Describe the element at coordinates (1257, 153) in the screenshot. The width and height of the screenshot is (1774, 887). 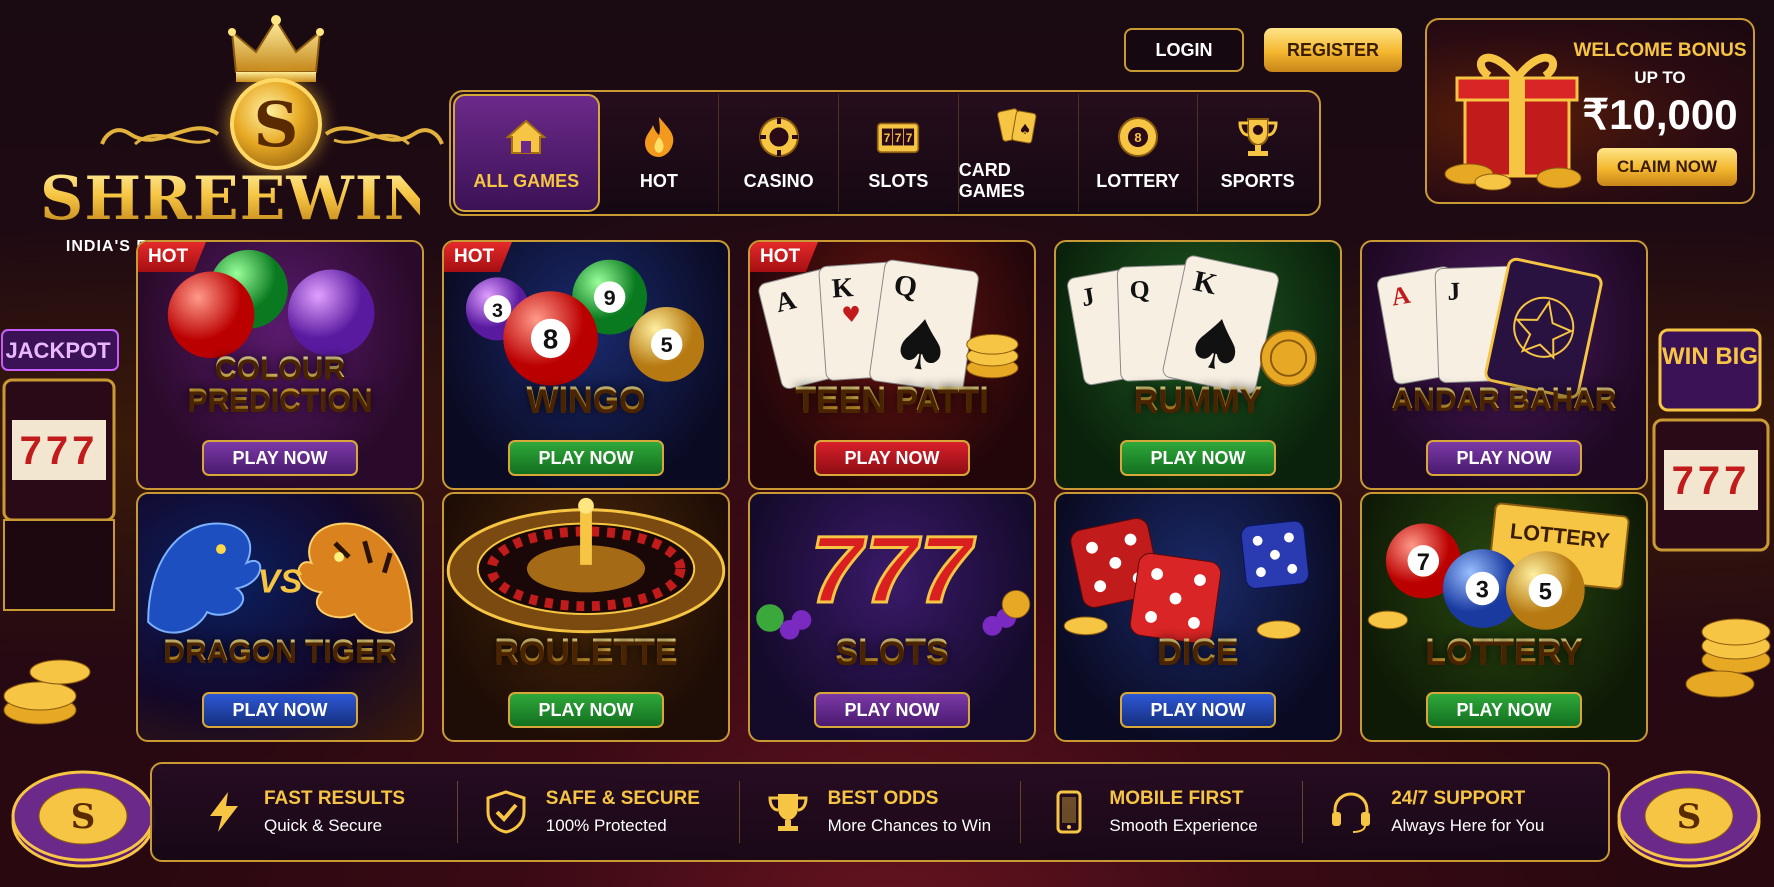
I see `nav-item-sports: SPORTS` at that location.